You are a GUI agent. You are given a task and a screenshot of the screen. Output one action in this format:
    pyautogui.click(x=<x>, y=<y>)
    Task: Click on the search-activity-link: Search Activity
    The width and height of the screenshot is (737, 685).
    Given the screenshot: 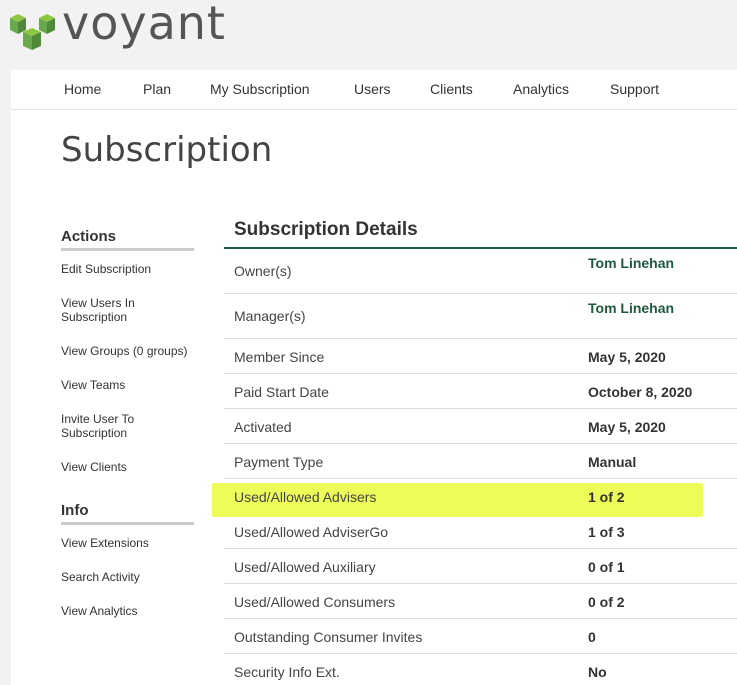 What is the action you would take?
    pyautogui.click(x=131, y=577)
    